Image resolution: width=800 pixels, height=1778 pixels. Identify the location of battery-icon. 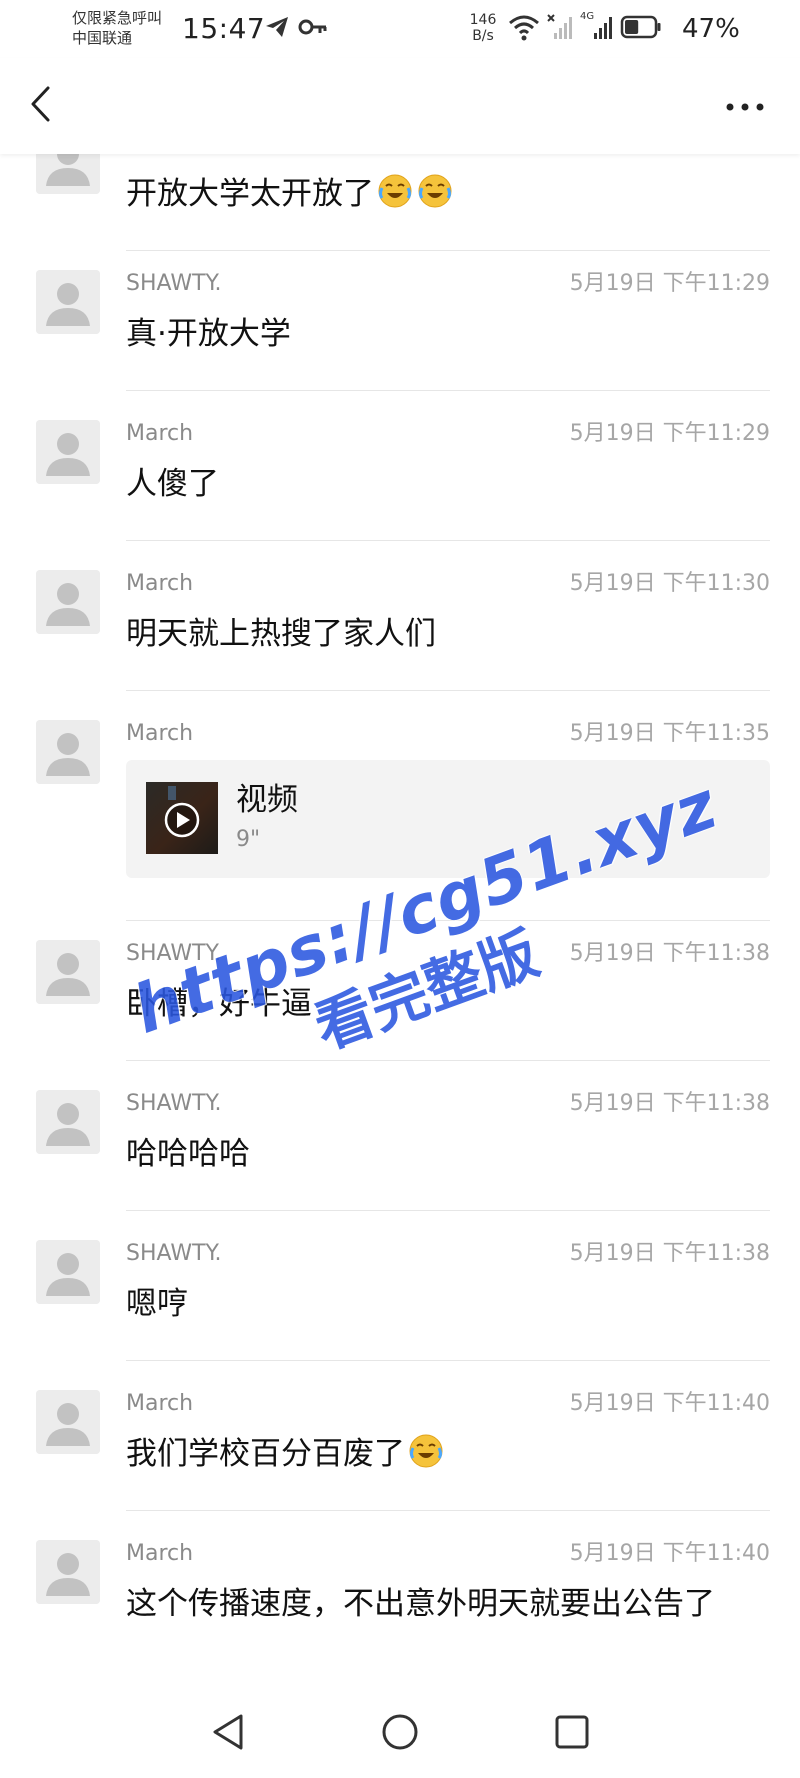
(641, 29).